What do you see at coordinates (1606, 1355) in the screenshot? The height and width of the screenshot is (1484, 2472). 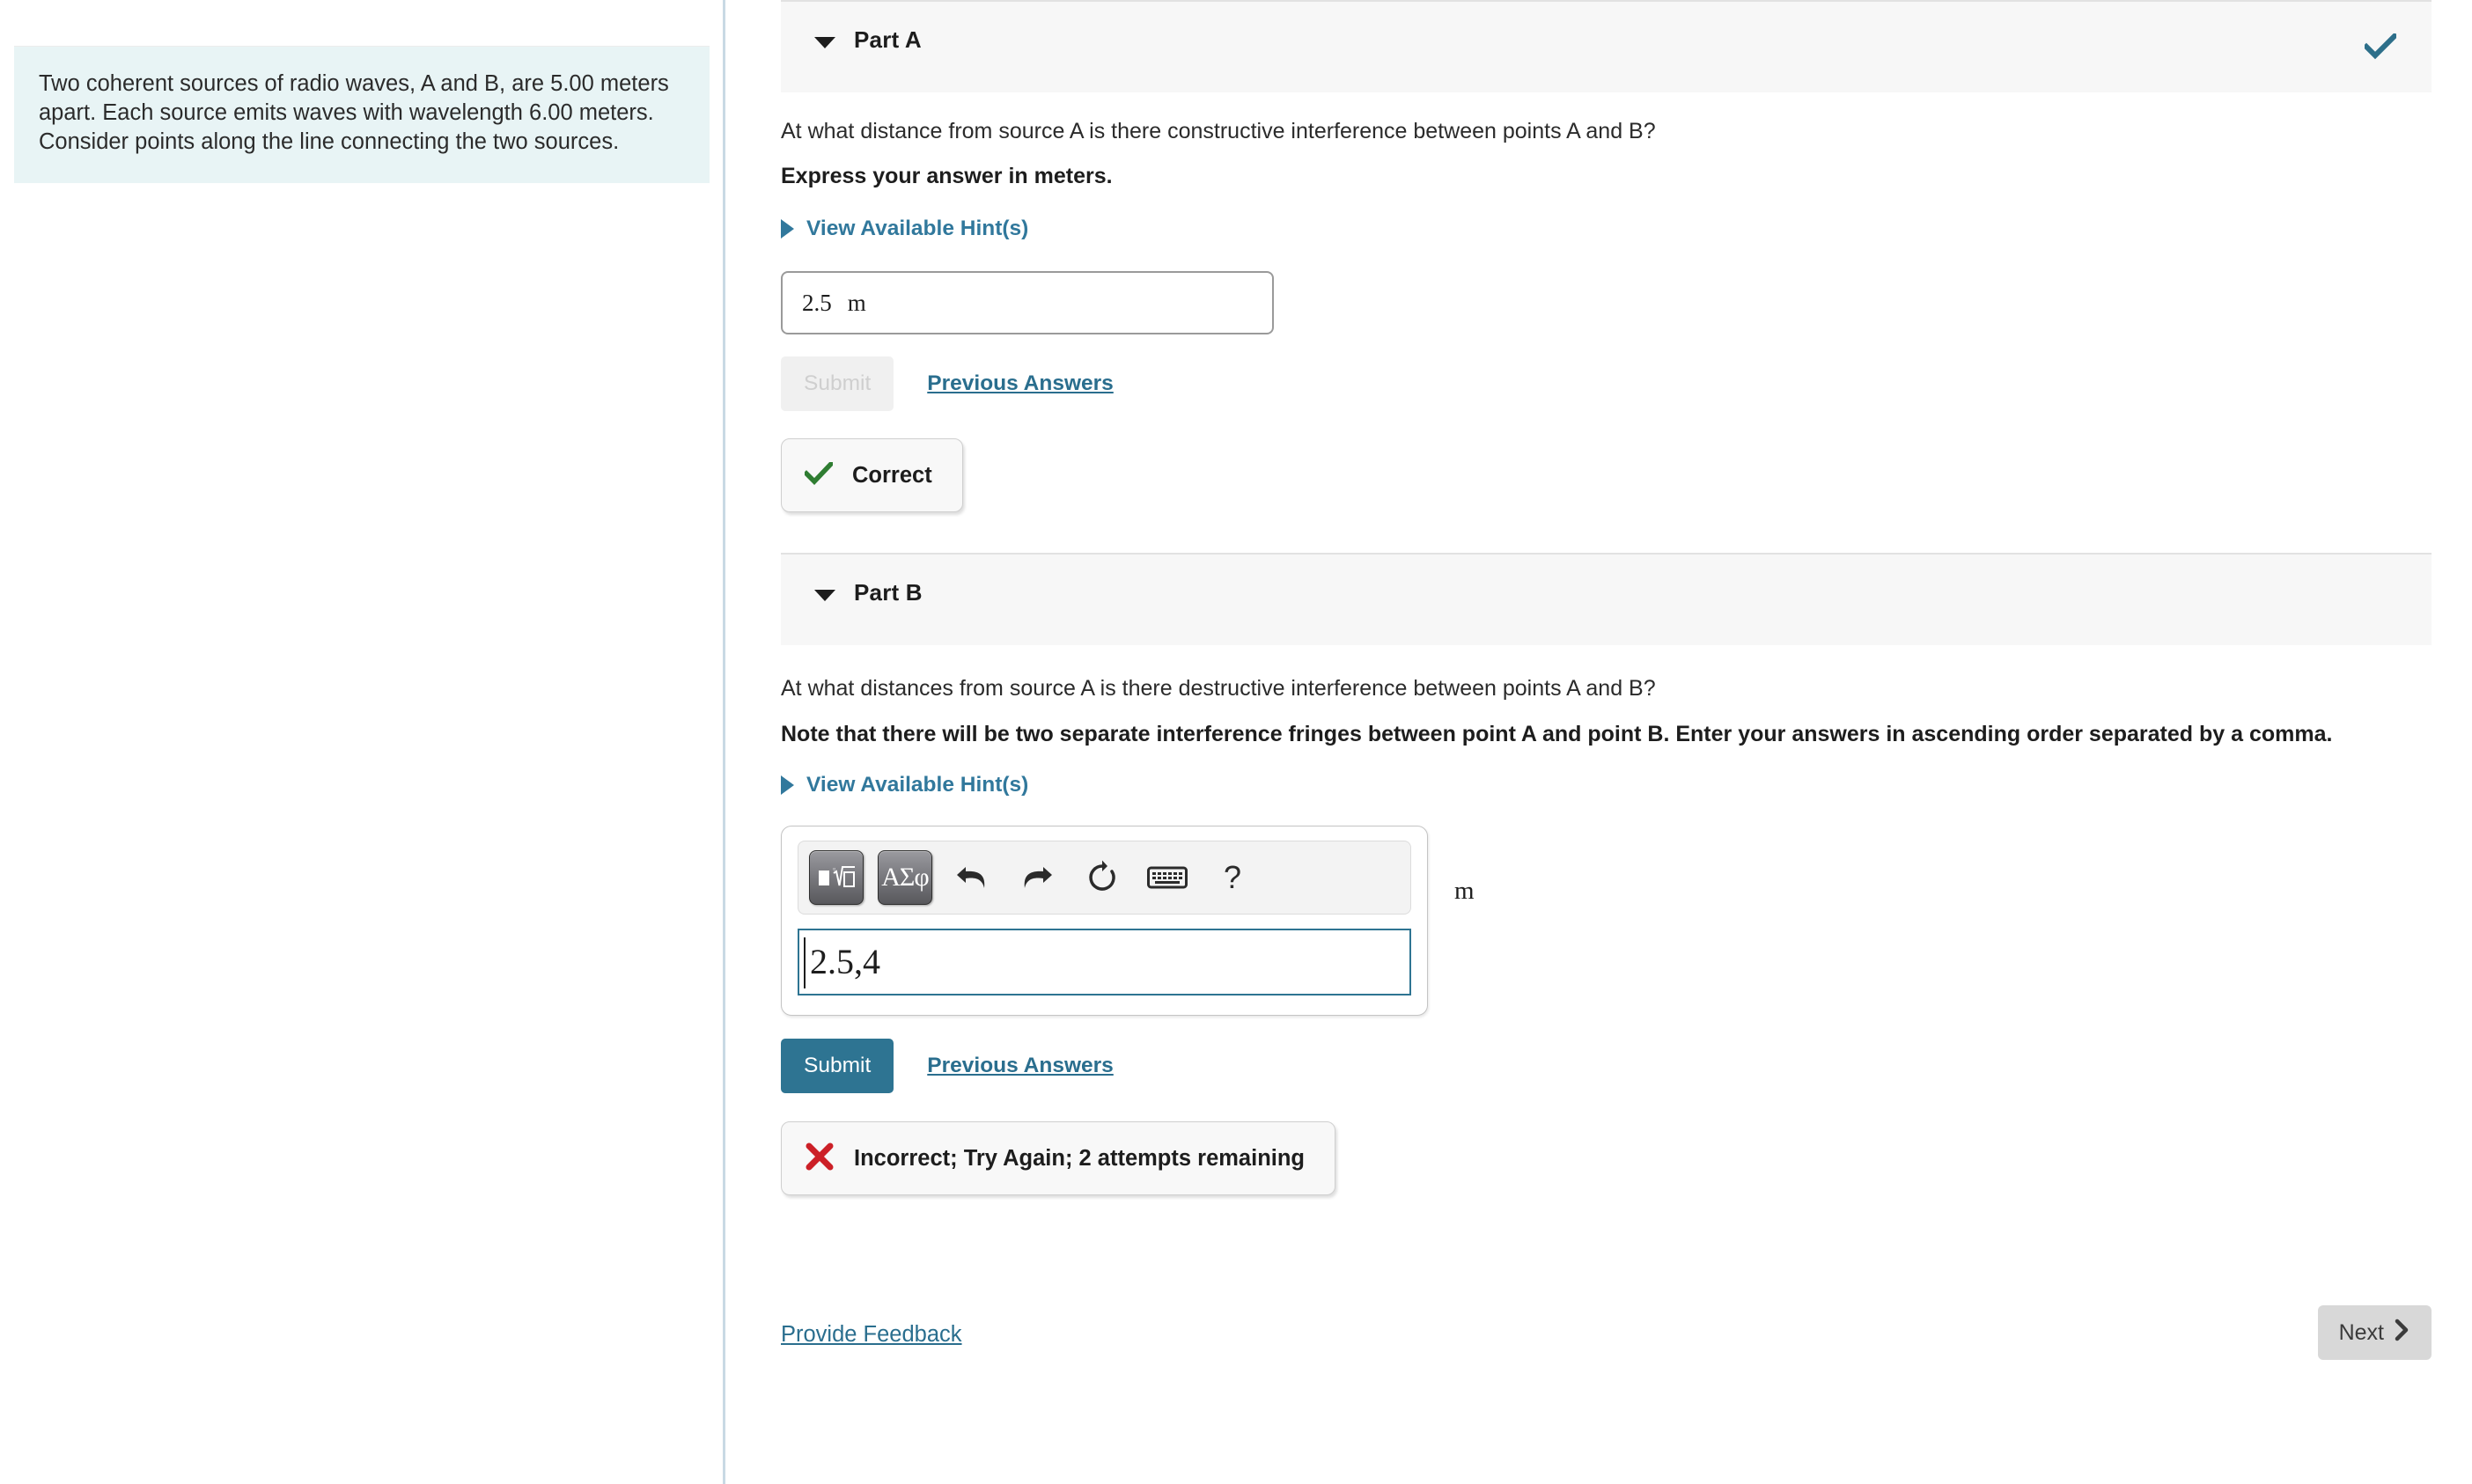 I see `footer: Provide Feedback Next` at bounding box center [1606, 1355].